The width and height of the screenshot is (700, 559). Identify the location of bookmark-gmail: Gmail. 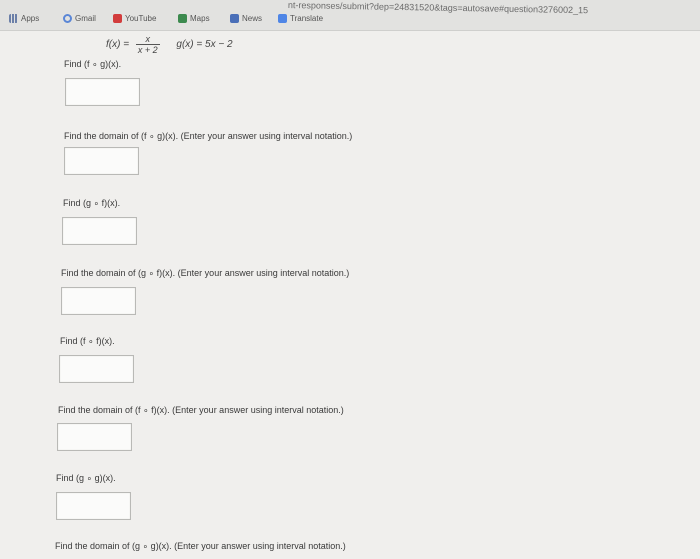
(79, 18).